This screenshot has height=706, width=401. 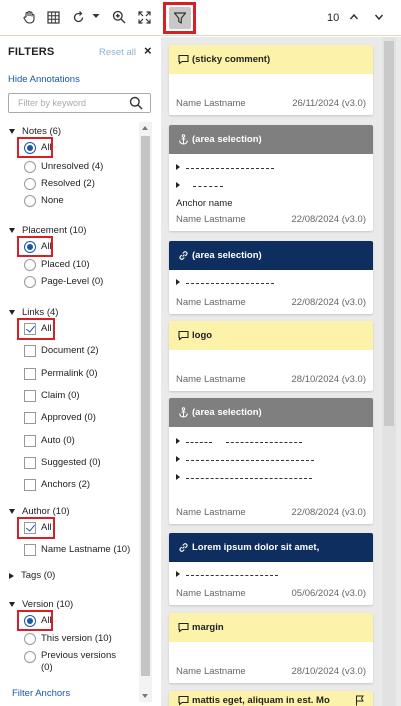 I want to click on option-label-group: Previous versions (0), so click(x=78, y=662).